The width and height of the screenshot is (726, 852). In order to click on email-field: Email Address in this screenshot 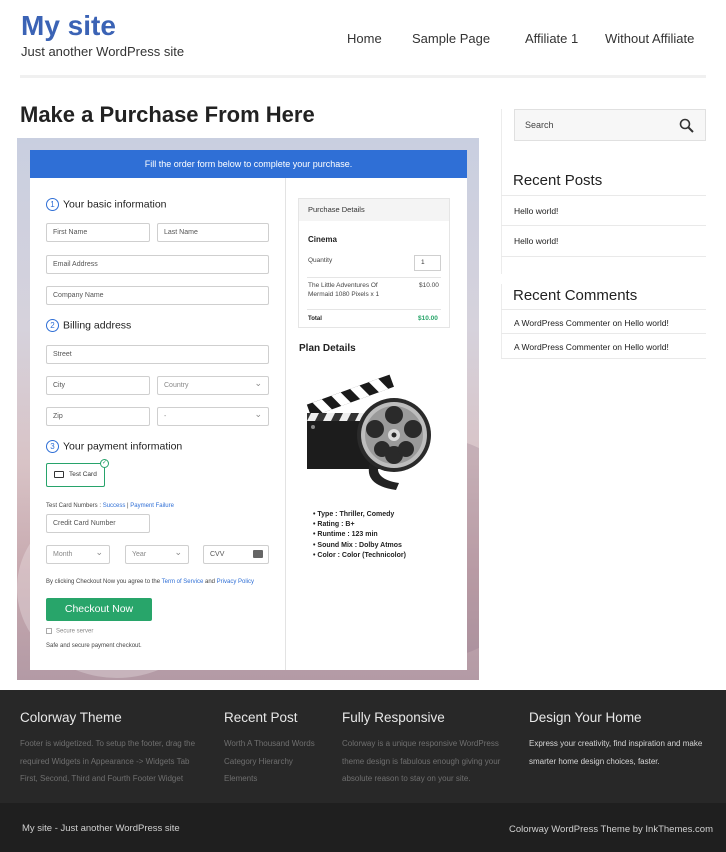, I will do `click(157, 264)`.